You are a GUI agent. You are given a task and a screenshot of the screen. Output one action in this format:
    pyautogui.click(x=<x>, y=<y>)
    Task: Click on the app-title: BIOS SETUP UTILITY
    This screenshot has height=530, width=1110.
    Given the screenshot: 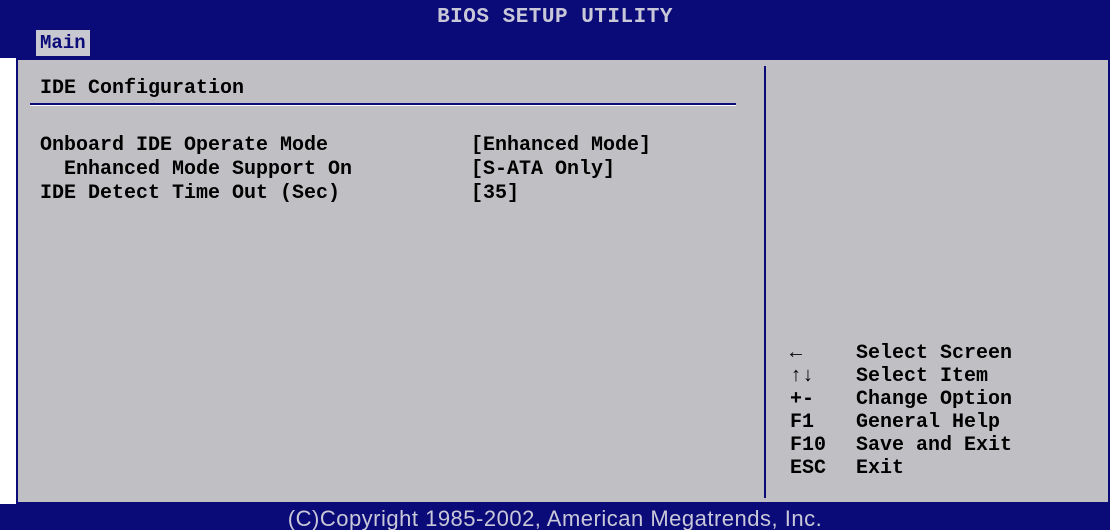 What is the action you would take?
    pyautogui.click(x=555, y=17)
    